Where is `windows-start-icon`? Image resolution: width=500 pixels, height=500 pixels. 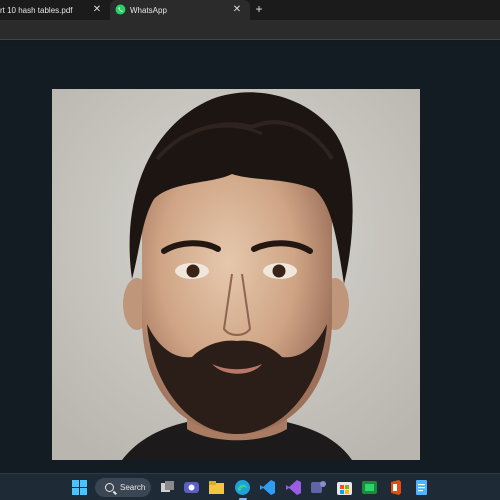
windows-start-icon is located at coordinates (79, 487).